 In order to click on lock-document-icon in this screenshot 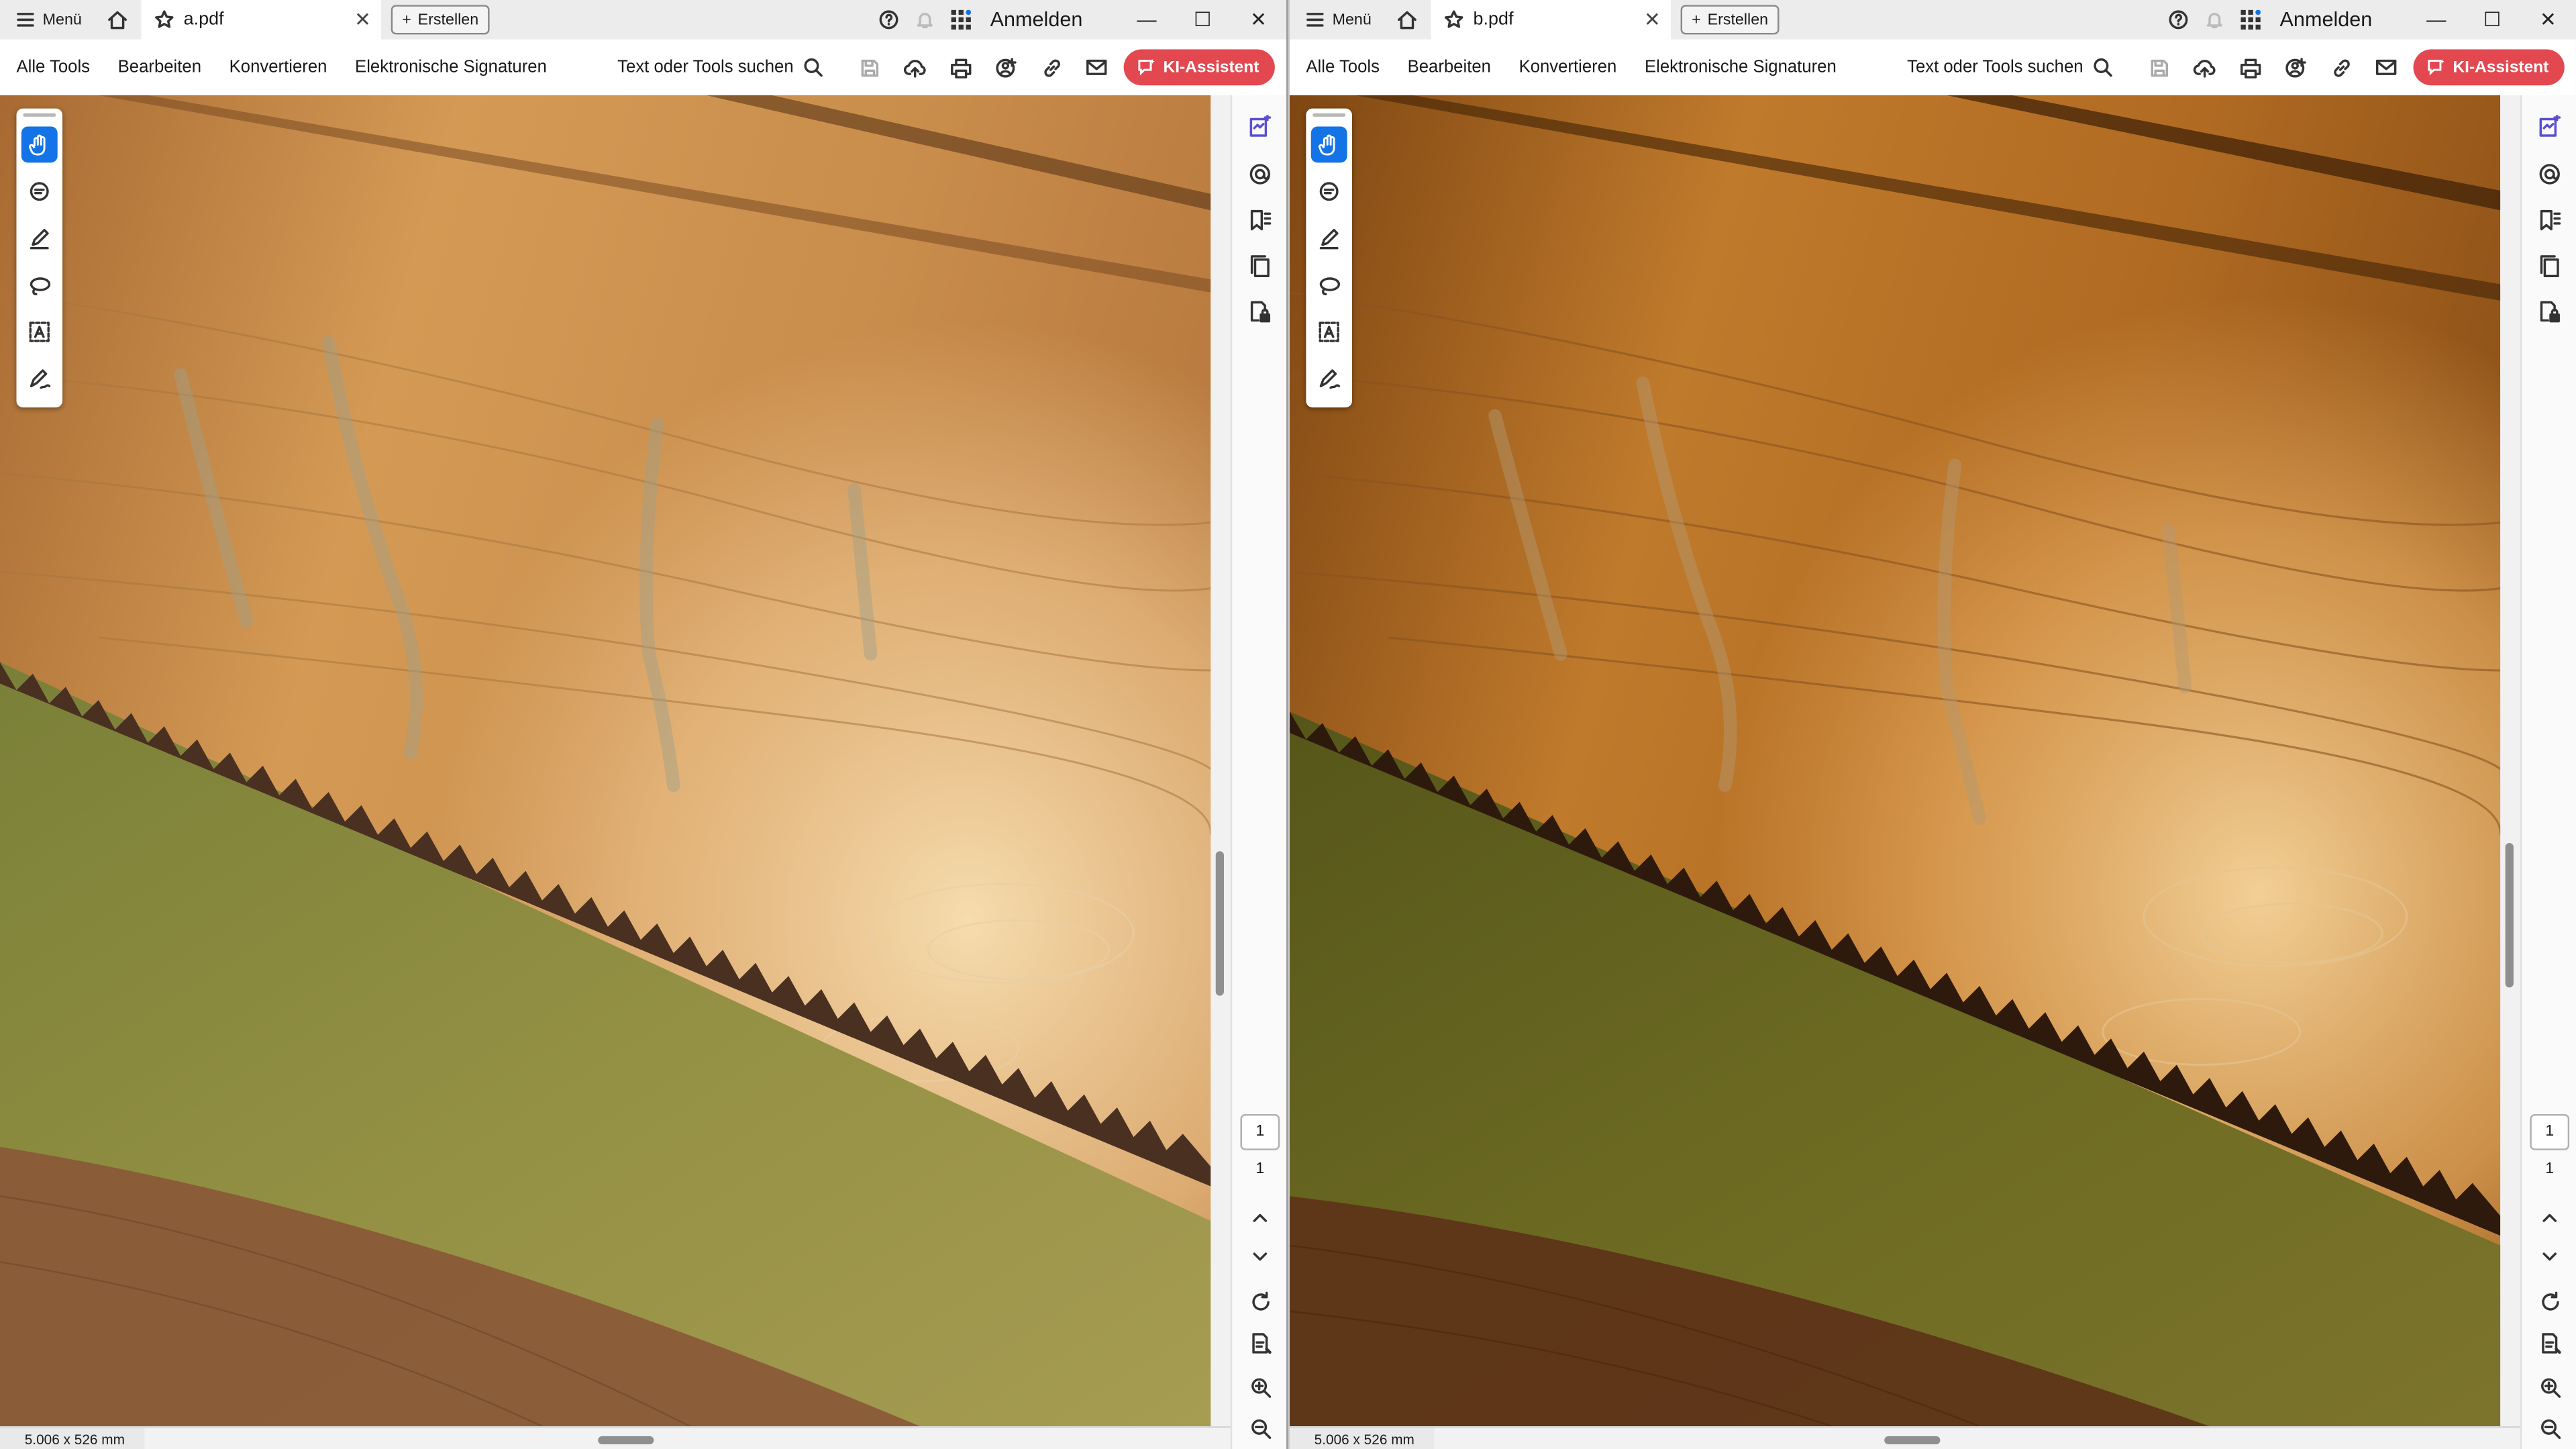, I will do `click(2550, 312)`.